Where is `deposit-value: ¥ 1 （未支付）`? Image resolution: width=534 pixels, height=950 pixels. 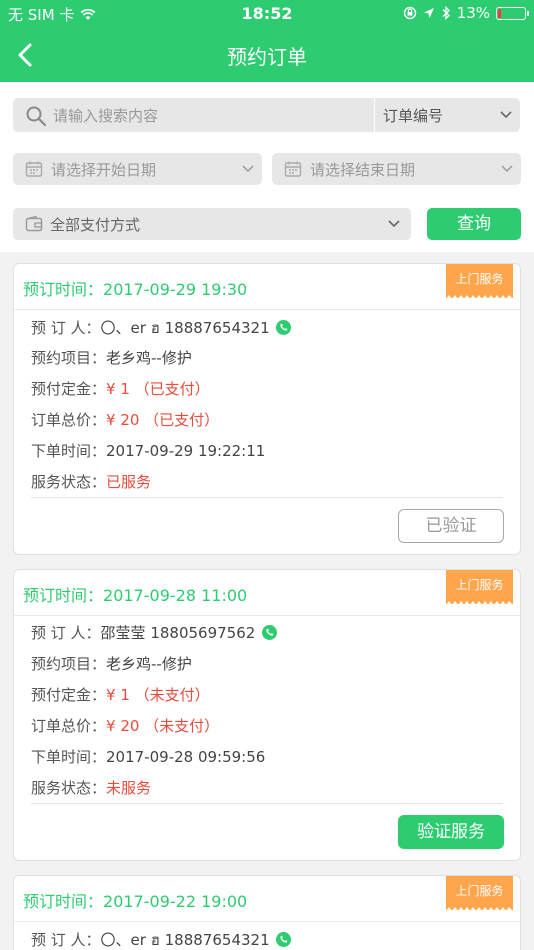 deposit-value: ¥ 1 （未支付） is located at coordinates (158, 695).